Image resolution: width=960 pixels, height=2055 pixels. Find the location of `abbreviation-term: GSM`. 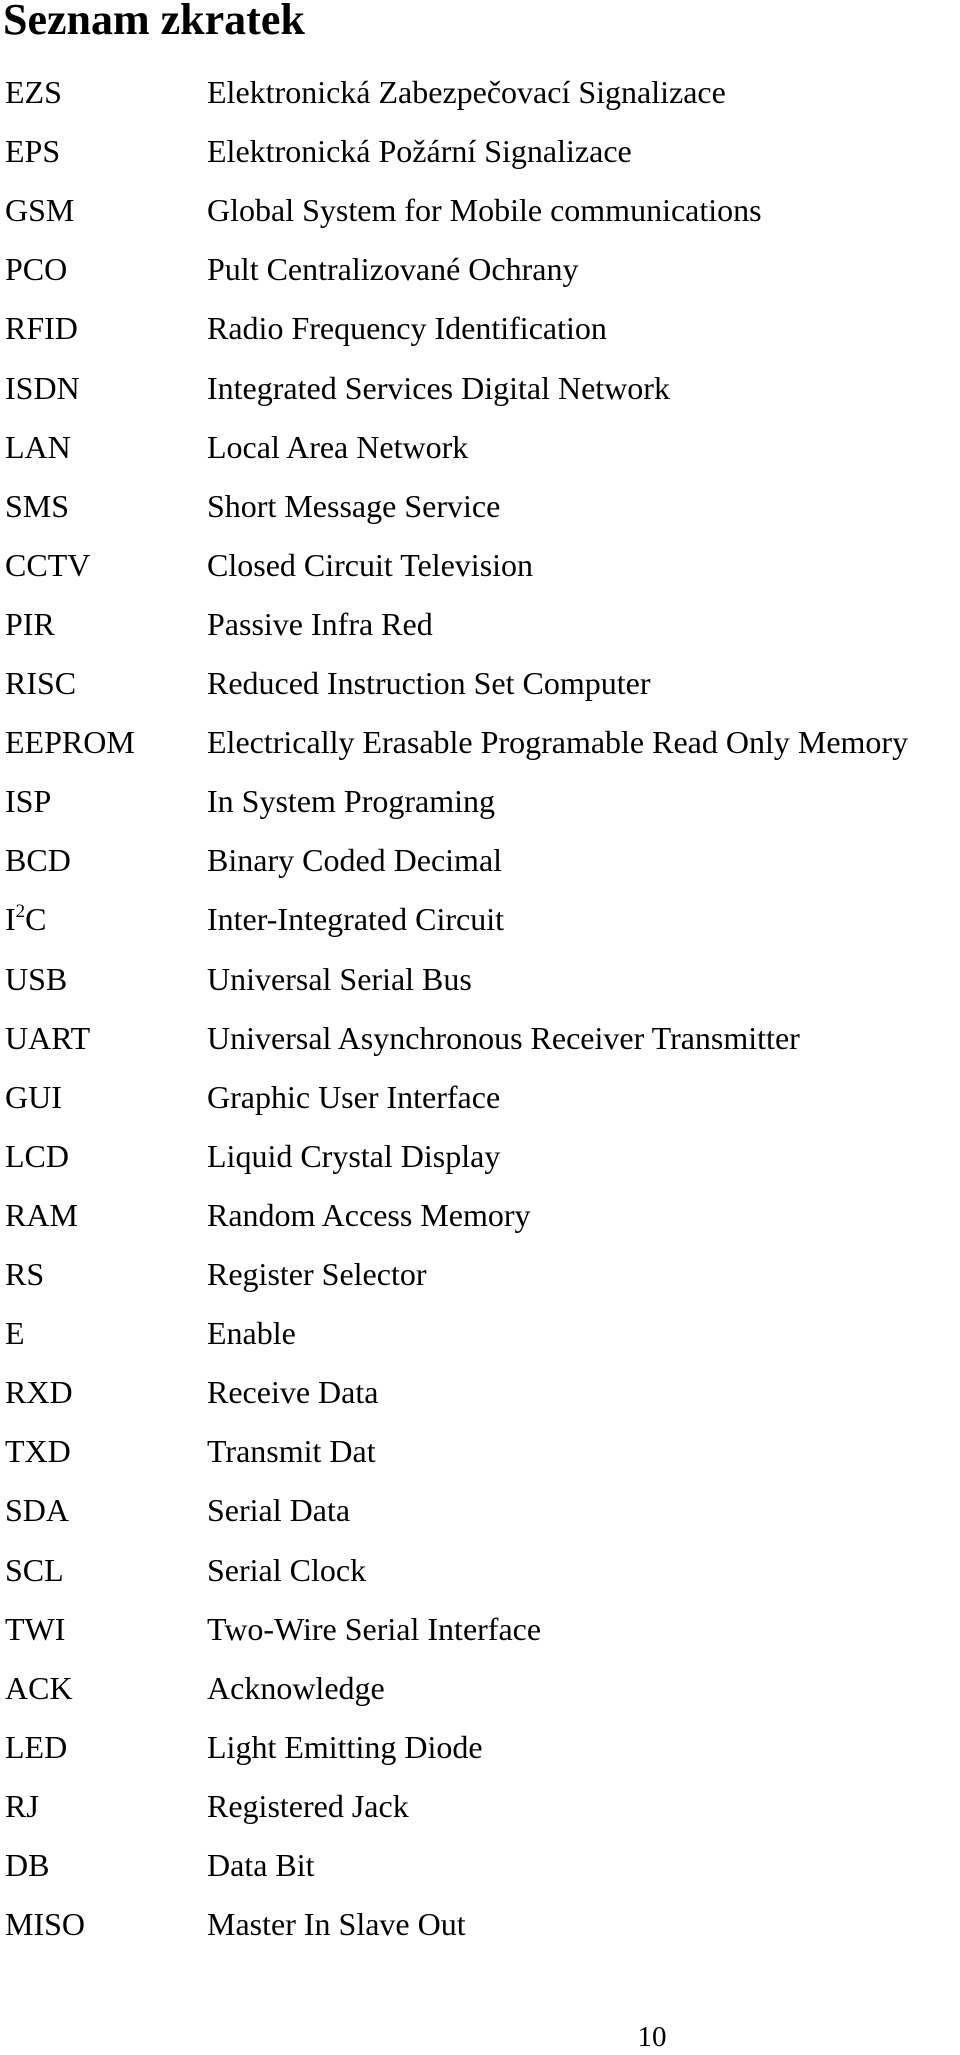

abbreviation-term: GSM is located at coordinates (40, 210).